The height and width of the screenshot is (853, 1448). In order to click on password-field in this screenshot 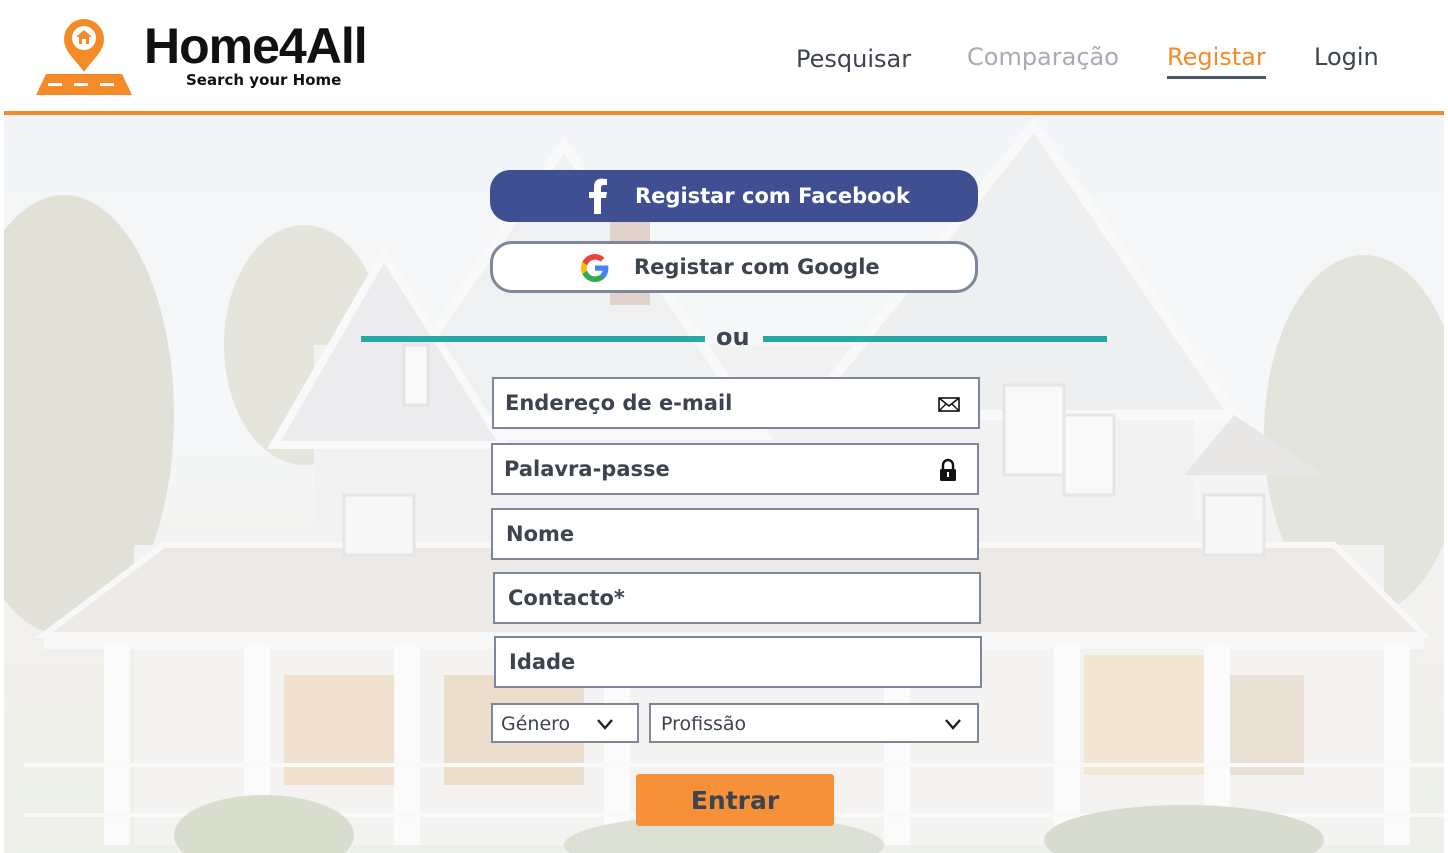, I will do `click(735, 469)`.